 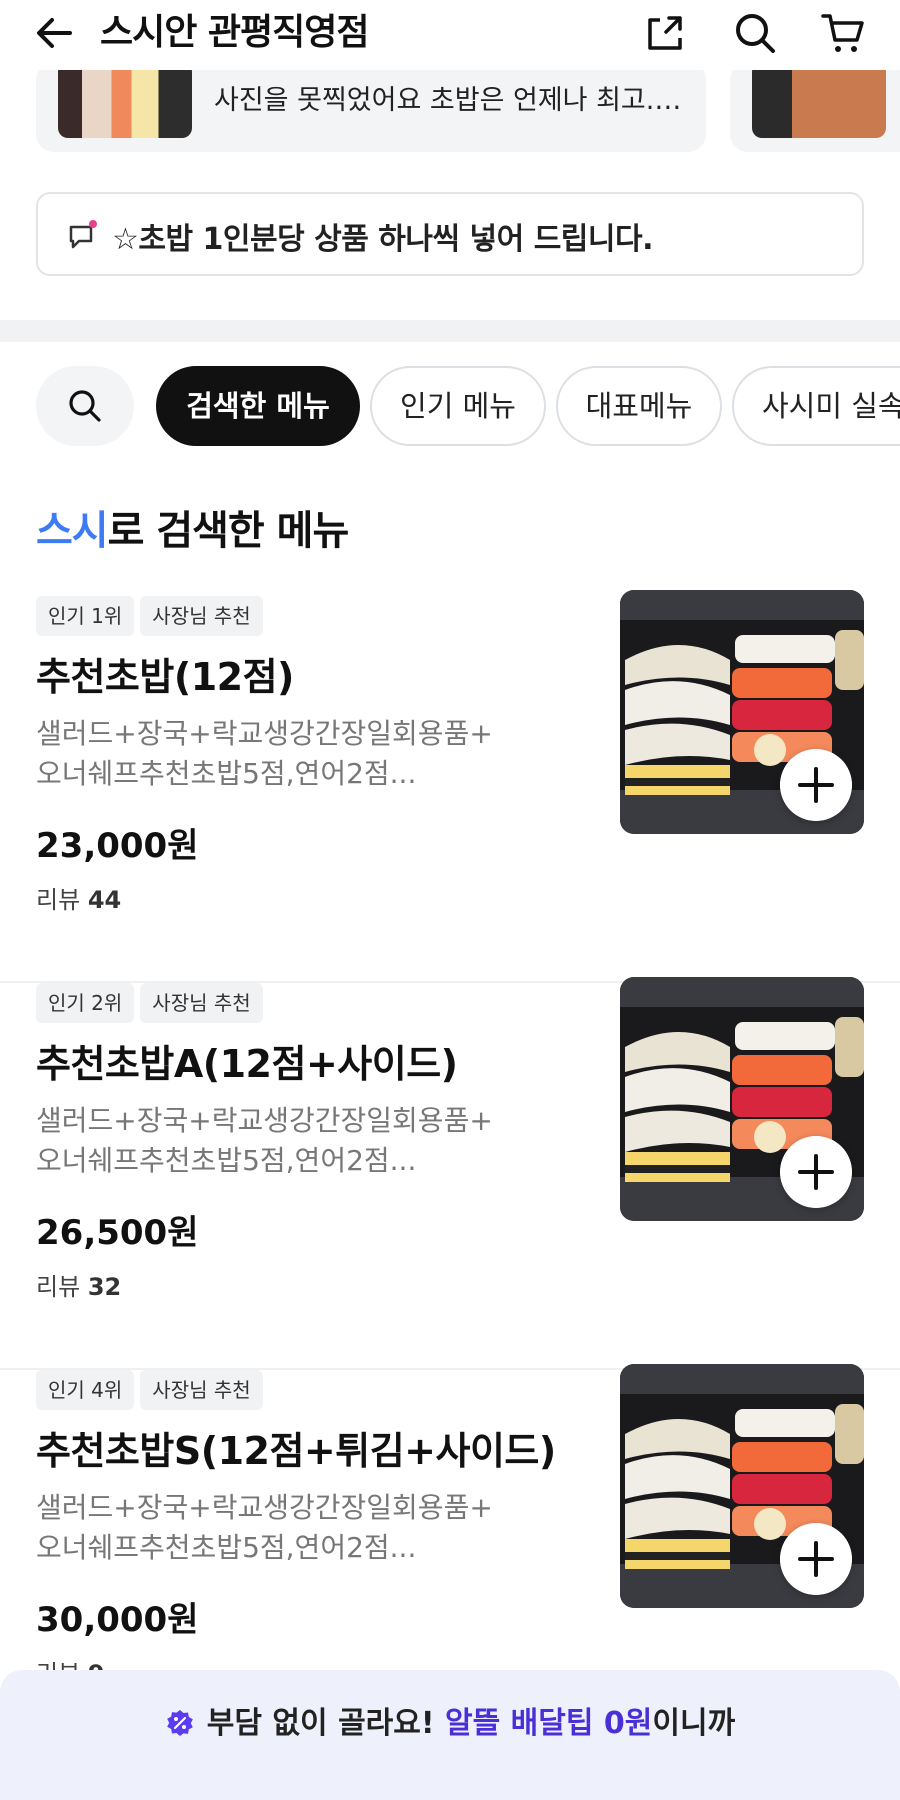 I want to click on badge-row: 인기 4위 사장님 추천, so click(x=152, y=1390).